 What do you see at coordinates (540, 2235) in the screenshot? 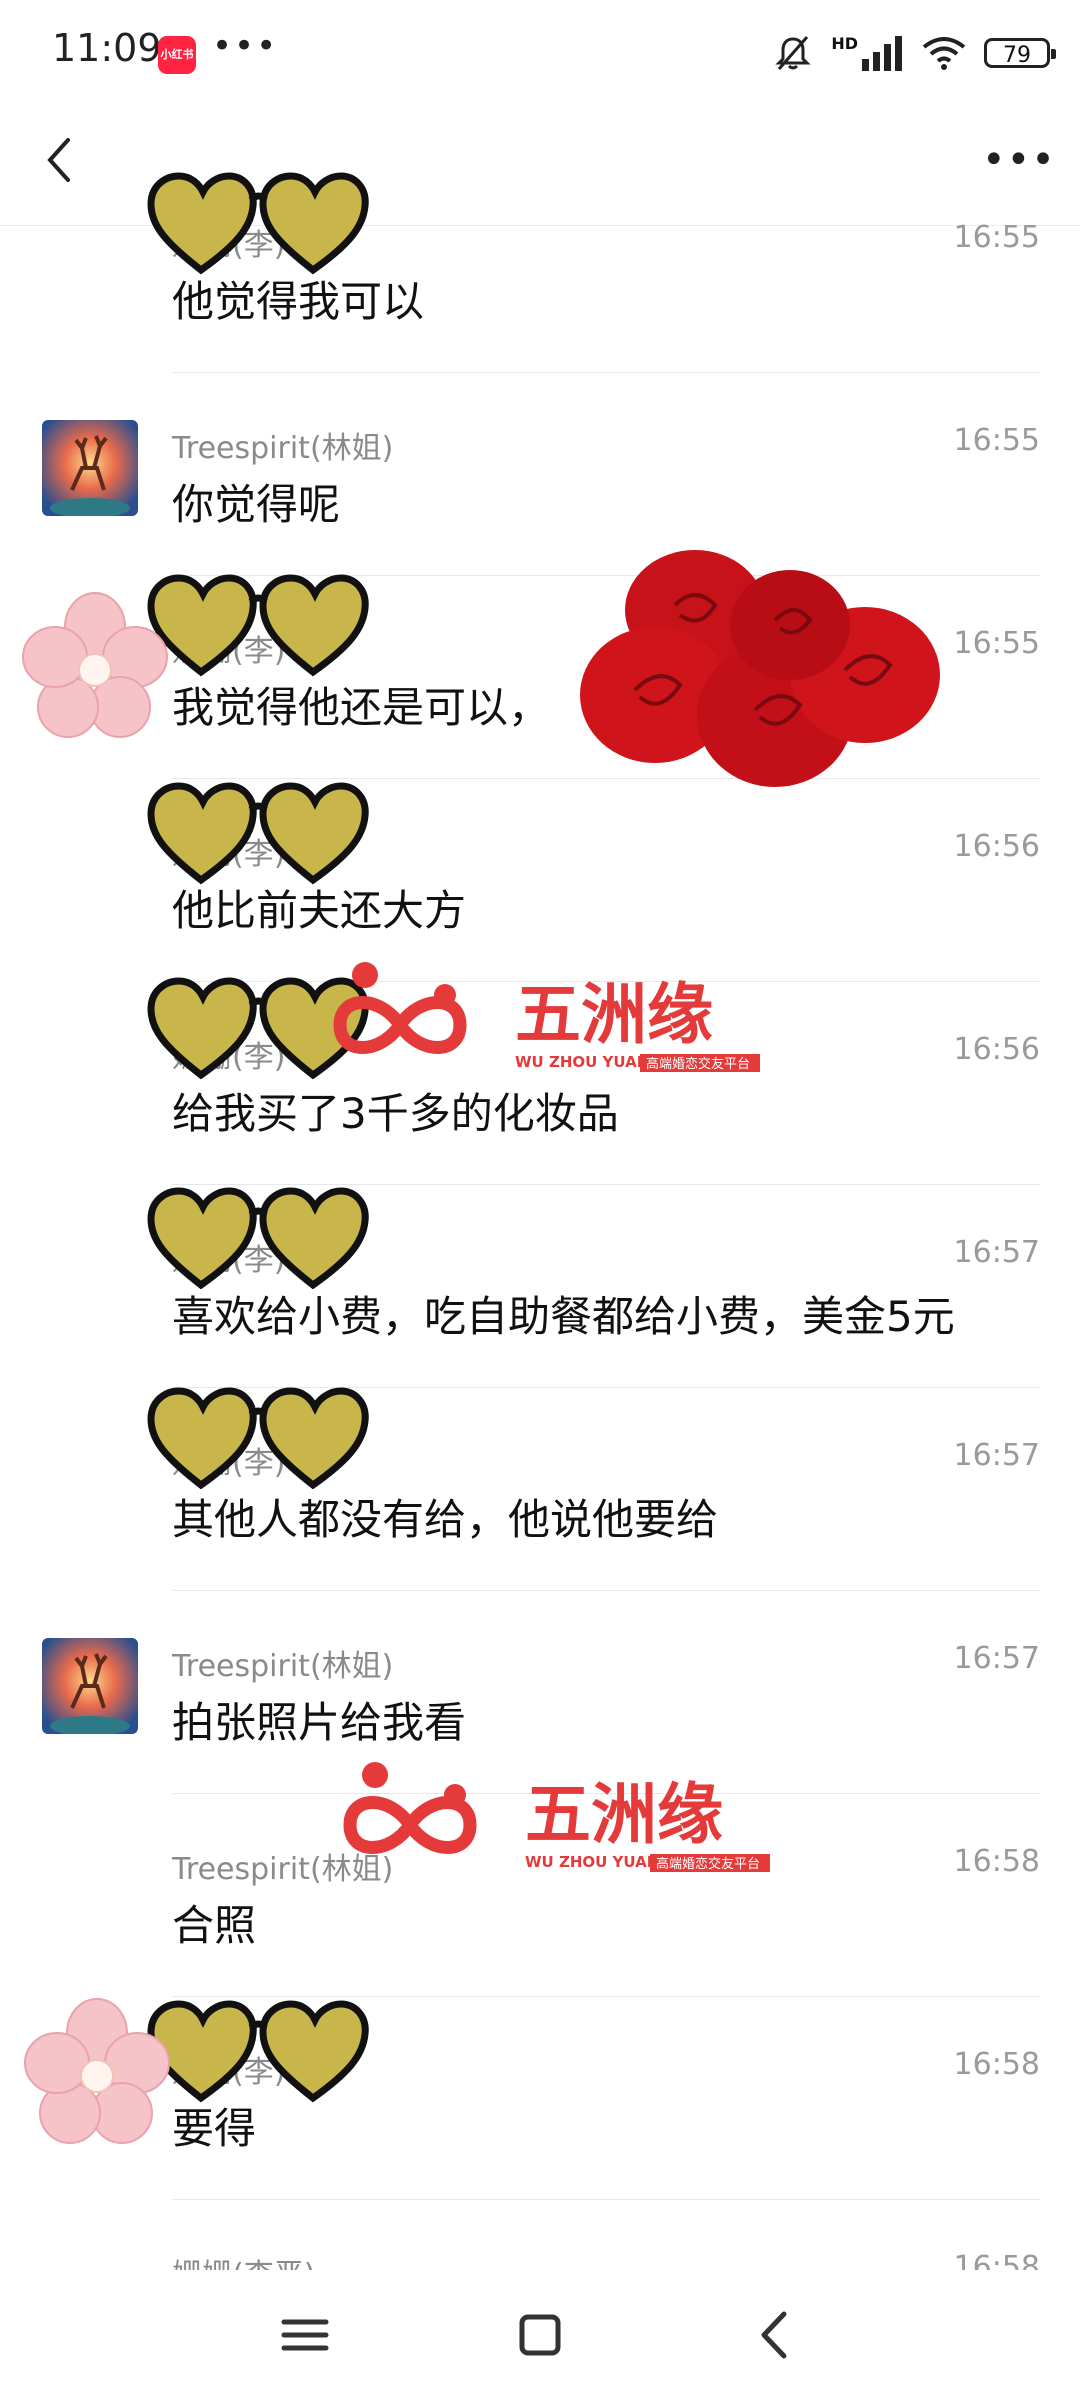
I see `message-item: 姗姗(李严) 16:58` at bounding box center [540, 2235].